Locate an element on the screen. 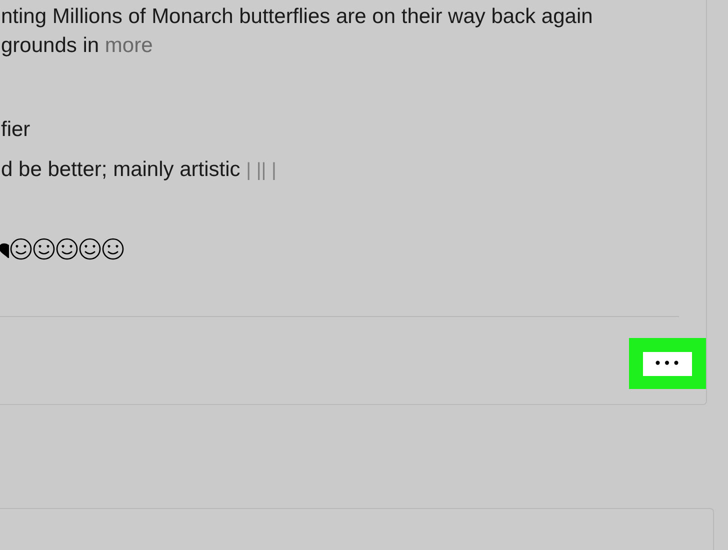 The image size is (728, 550). garbled-glyphs: | || | is located at coordinates (261, 170).